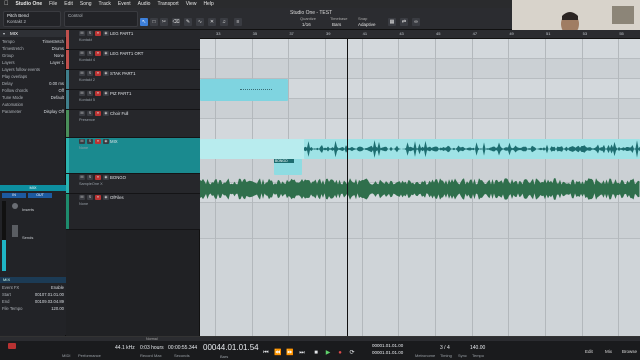 This screenshot has width=640, height=360. Describe the element at coordinates (114, 141) in the screenshot. I see `track-name: MIX` at that location.